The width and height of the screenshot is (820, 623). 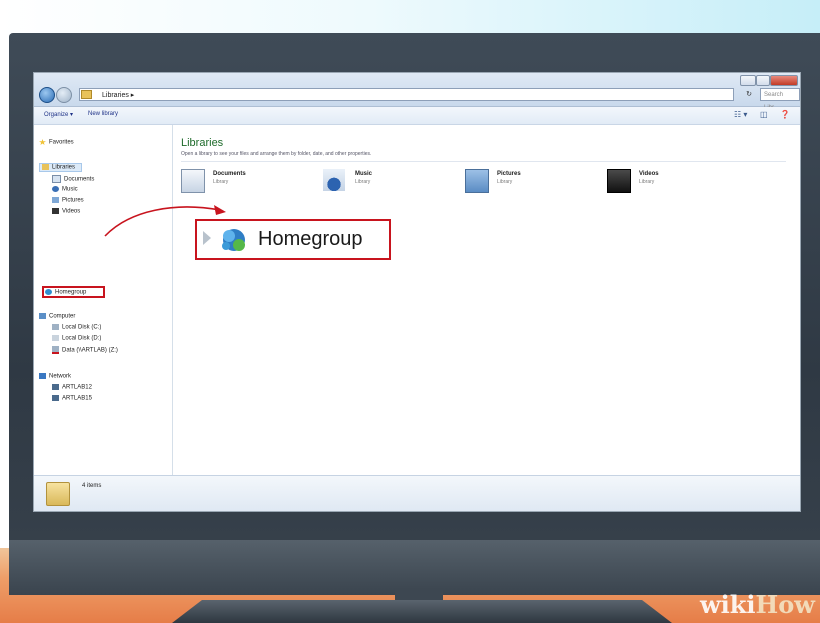 What do you see at coordinates (207, 238) in the screenshot?
I see `expand-arrow-icon` at bounding box center [207, 238].